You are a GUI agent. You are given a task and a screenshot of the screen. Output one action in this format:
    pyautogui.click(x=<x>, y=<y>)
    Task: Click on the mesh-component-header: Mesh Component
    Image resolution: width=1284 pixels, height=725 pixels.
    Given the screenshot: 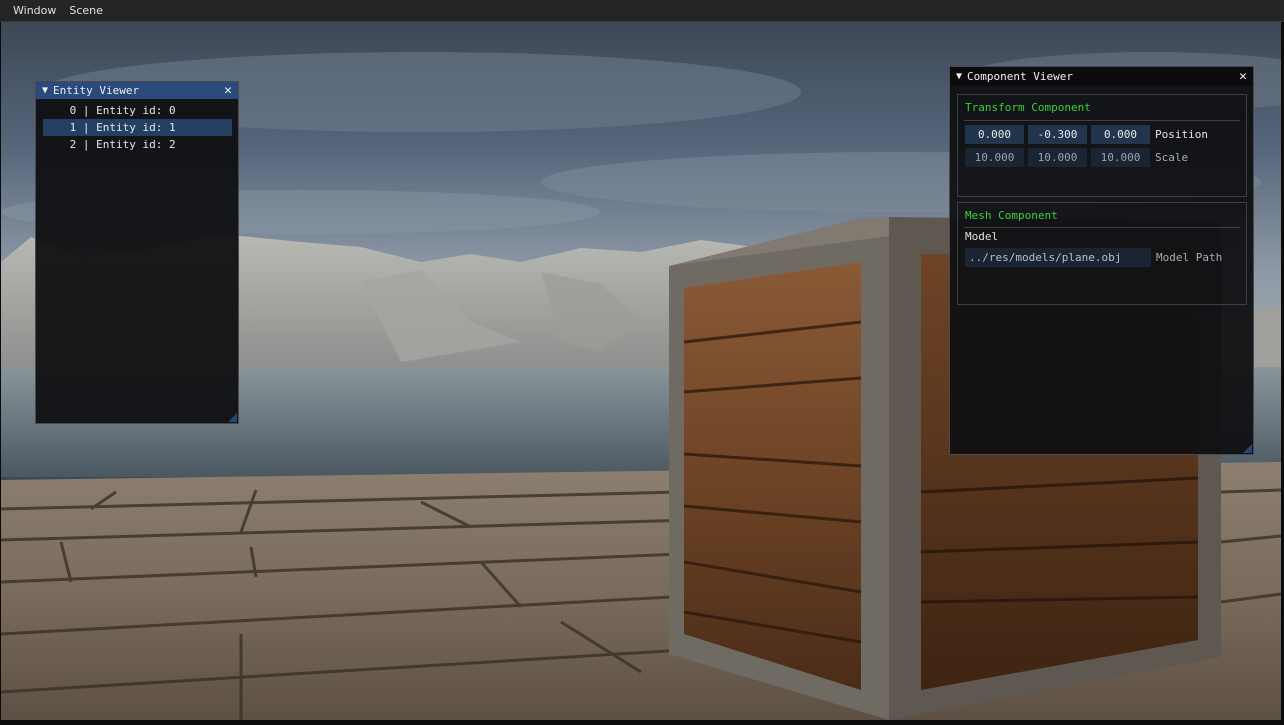 What is the action you would take?
    pyautogui.click(x=1011, y=215)
    